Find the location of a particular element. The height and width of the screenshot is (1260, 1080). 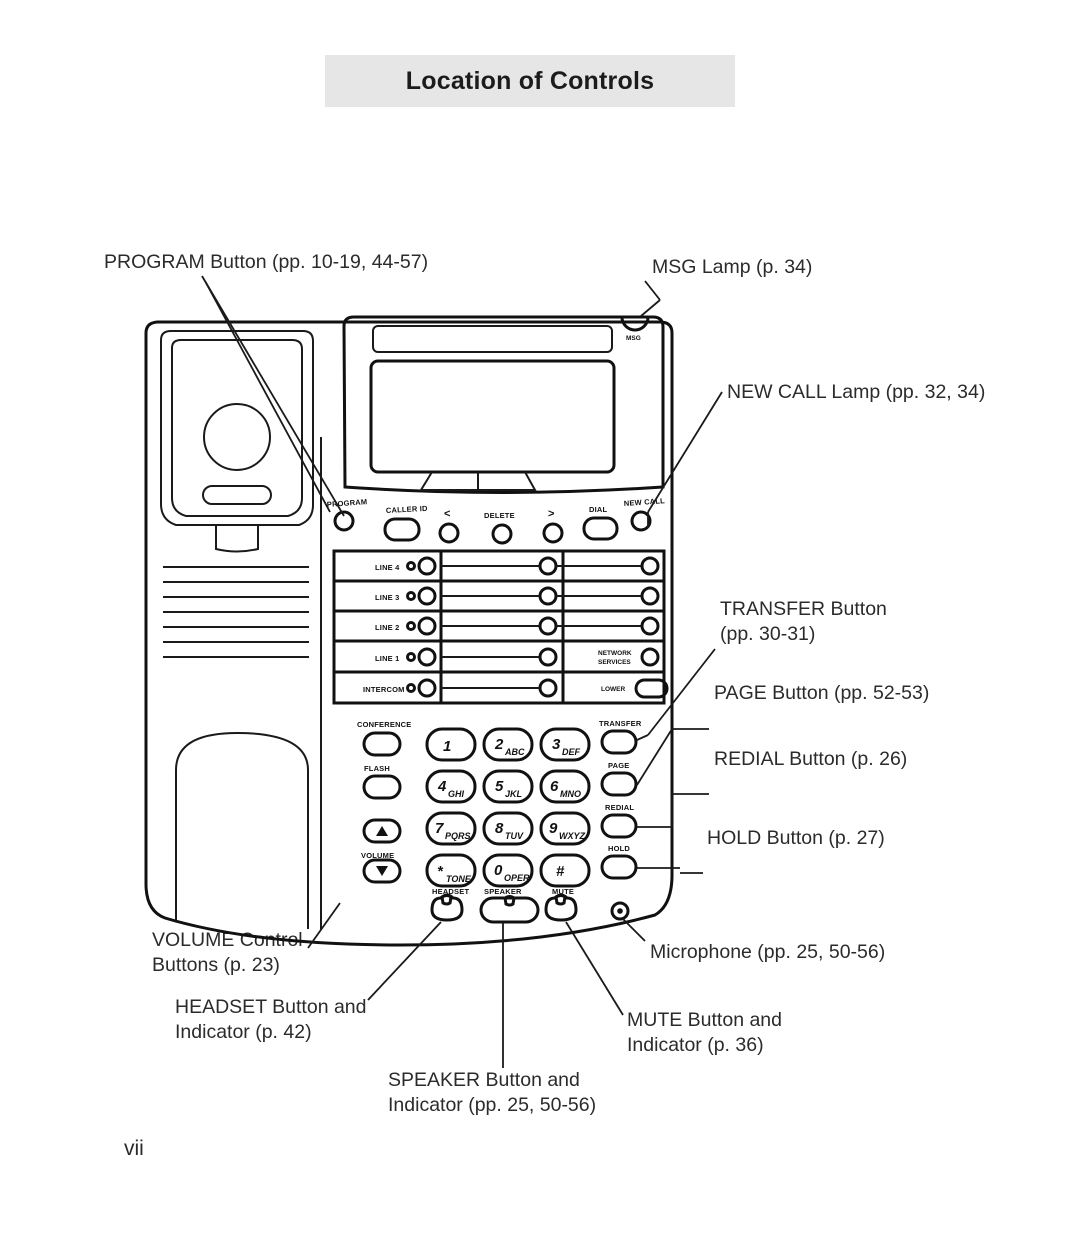

lcd-screen is located at coordinates (492, 416).